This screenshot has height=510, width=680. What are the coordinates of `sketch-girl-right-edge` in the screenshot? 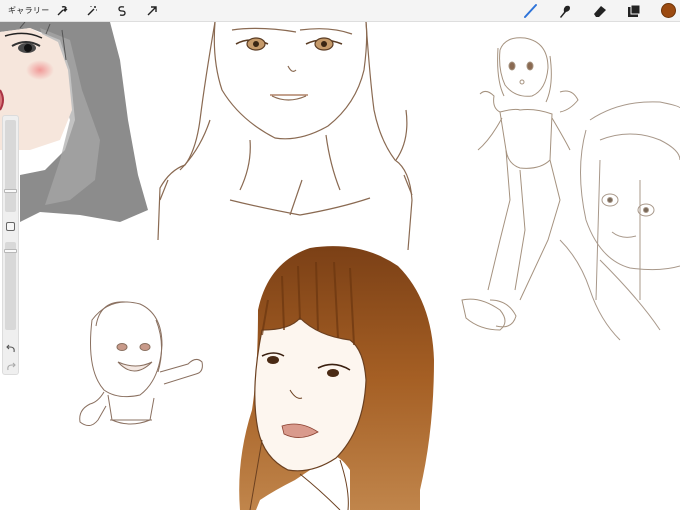 It's located at (619, 221).